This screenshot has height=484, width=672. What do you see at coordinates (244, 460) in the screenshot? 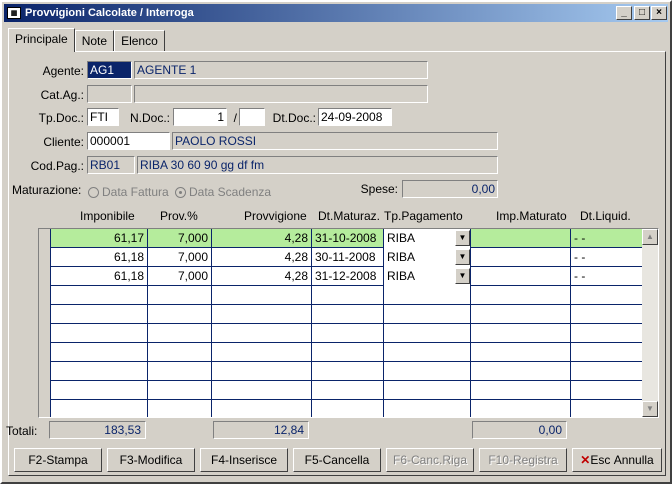
I see `inserisce-button: F4-Inserisce` at bounding box center [244, 460].